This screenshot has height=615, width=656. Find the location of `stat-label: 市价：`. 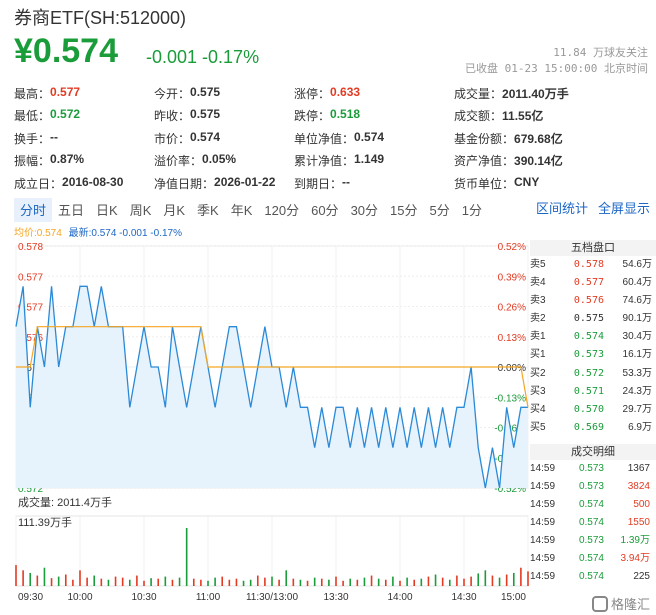

stat-label: 市价： is located at coordinates (172, 138).